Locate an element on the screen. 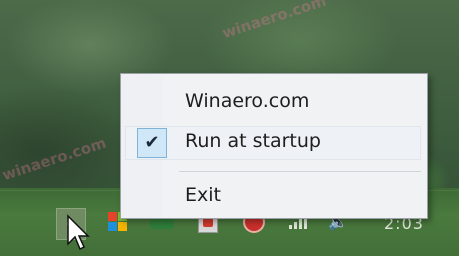 The height and width of the screenshot is (256, 459). menu-item-run-at-startup: ✔ Run at startup is located at coordinates (274, 142).